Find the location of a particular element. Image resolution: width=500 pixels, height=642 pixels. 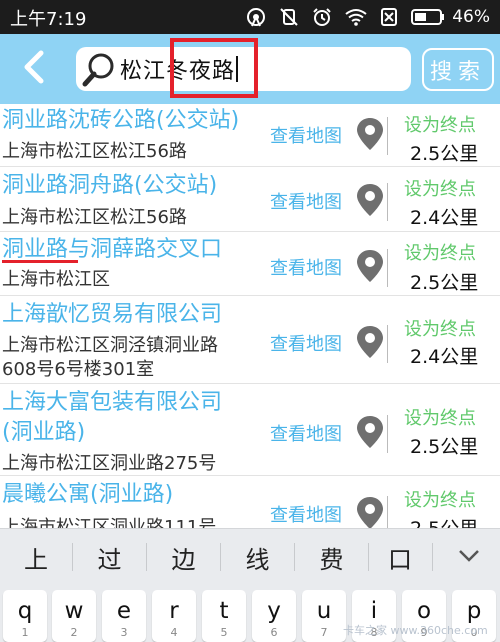

search-button: 搜索 is located at coordinates (458, 69).